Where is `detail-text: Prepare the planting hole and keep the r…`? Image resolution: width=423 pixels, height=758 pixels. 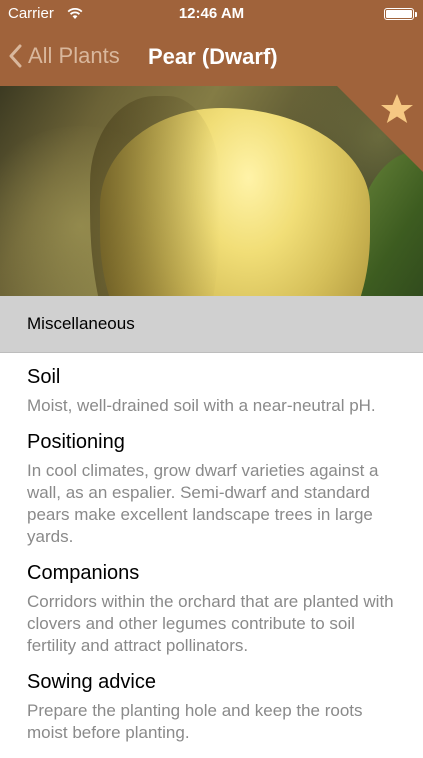 detail-text: Prepare the planting hole and keep the r… is located at coordinates (195, 721).